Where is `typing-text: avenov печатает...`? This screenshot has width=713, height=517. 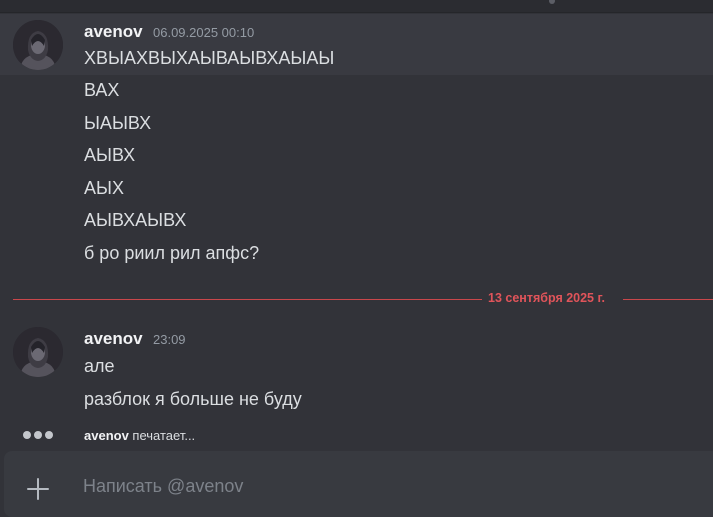 typing-text: avenov печатает... is located at coordinates (139, 435).